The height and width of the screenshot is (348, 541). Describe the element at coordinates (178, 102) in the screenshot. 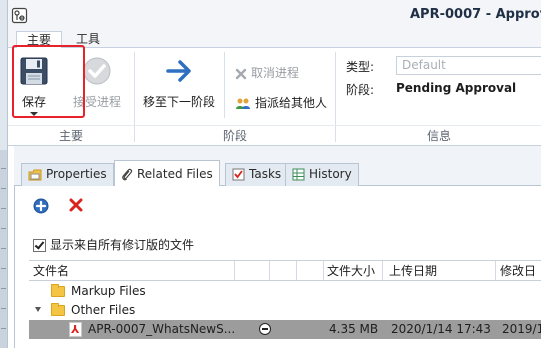

I see `move-next-stage-label: 移至下一阶段` at that location.